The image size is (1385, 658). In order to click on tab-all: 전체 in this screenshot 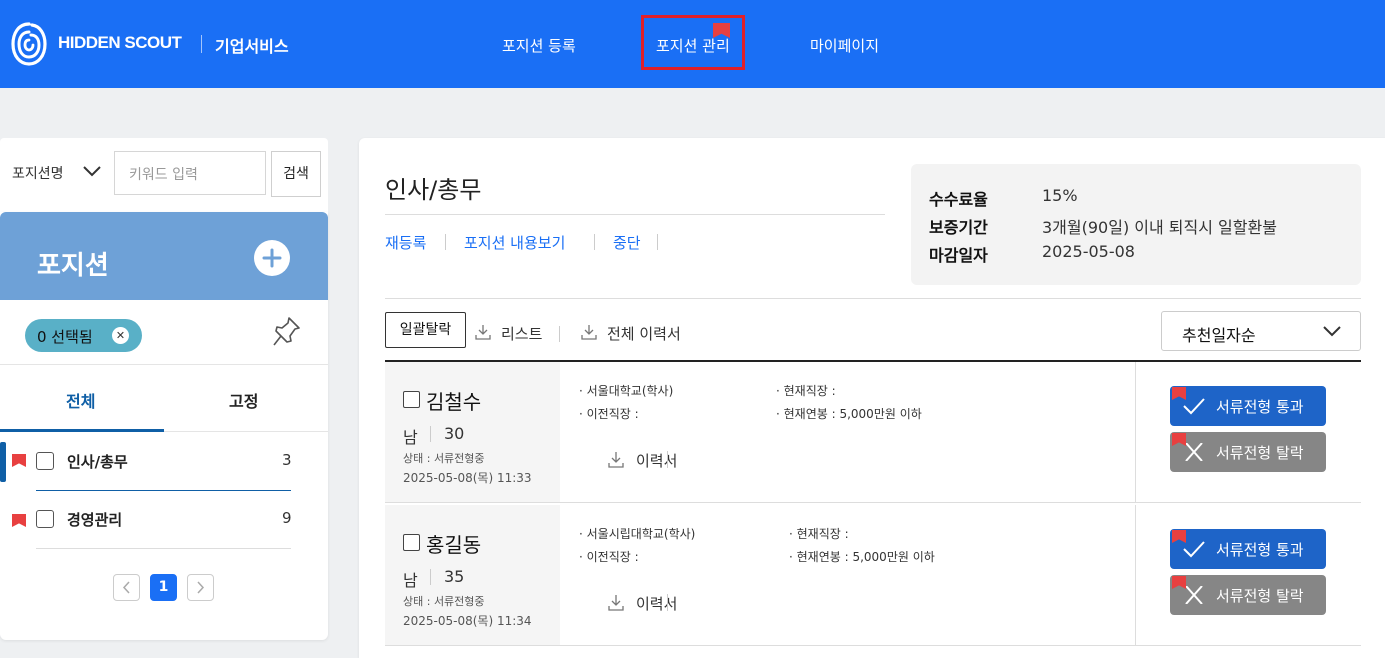, I will do `click(80, 400)`.